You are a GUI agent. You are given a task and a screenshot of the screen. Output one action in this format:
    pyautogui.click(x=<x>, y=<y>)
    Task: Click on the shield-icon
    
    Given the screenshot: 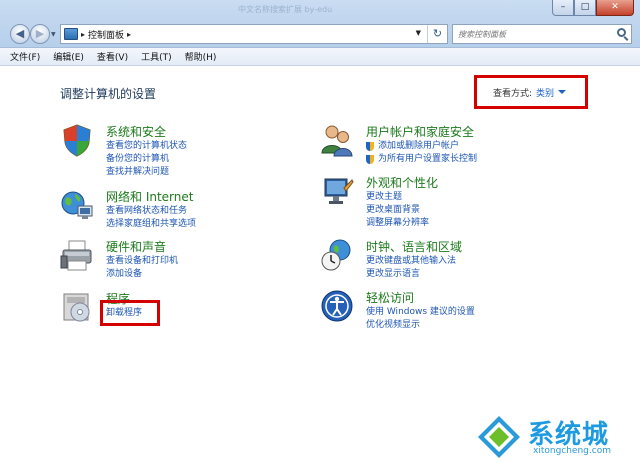 What is the action you would take?
    pyautogui.click(x=77, y=140)
    